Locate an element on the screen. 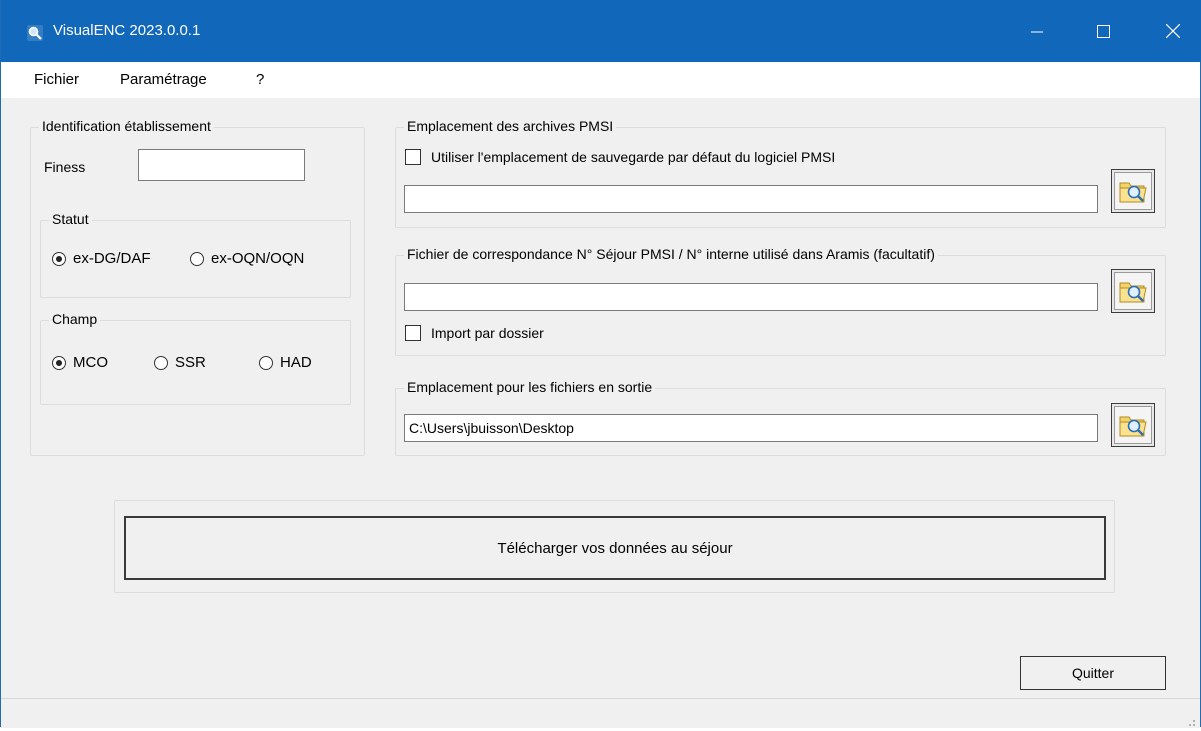 This screenshot has width=1201, height=731. title-bar: VisualENC 2023.0.0.1 is located at coordinates (601, 31).